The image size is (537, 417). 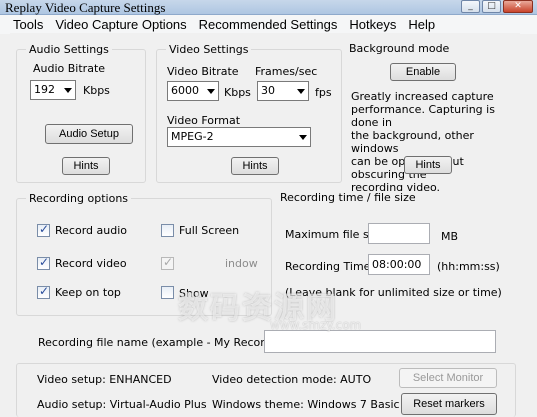 What do you see at coordinates (104, 379) in the screenshot?
I see `video-setup-status: Video setup: ENHANCED` at bounding box center [104, 379].